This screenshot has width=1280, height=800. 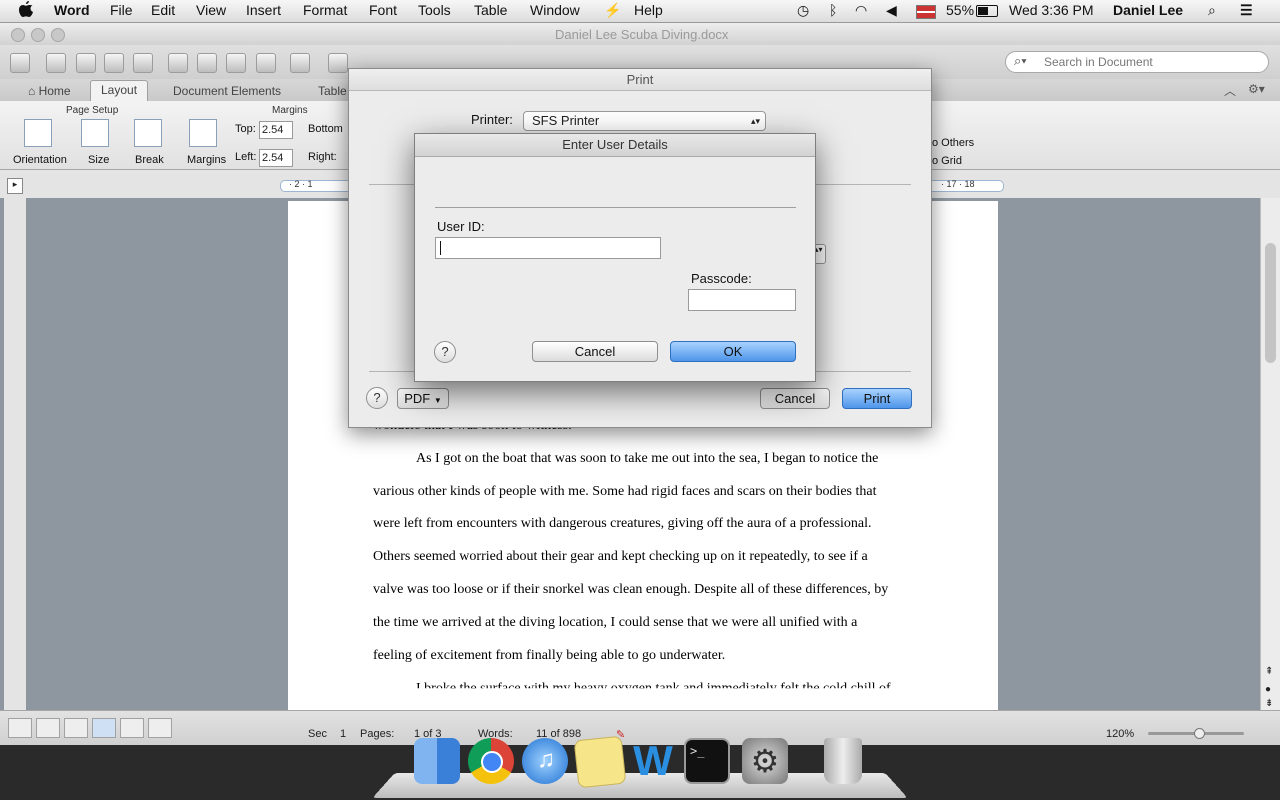 I want to click on print-layout-view-icon, so click(x=104, y=728).